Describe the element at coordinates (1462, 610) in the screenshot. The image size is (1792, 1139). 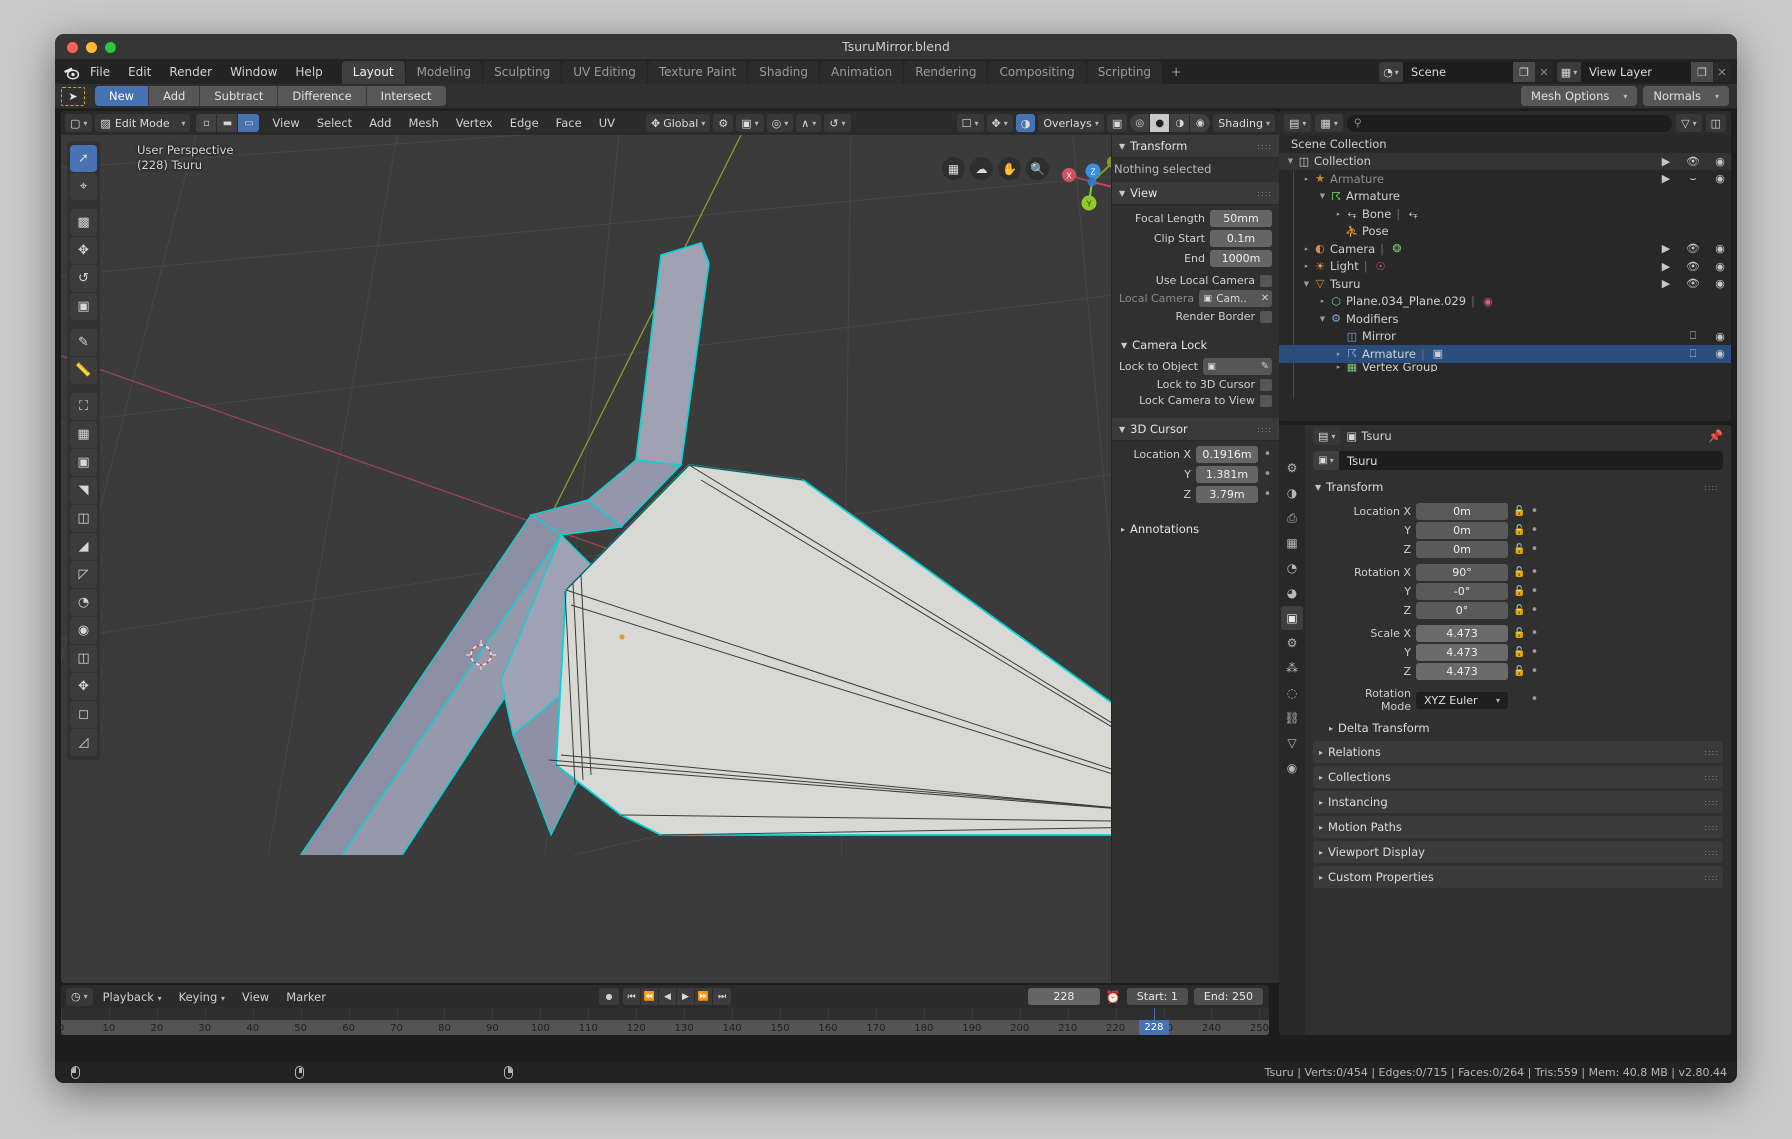
I see `rotation-z-field: 0°` at that location.